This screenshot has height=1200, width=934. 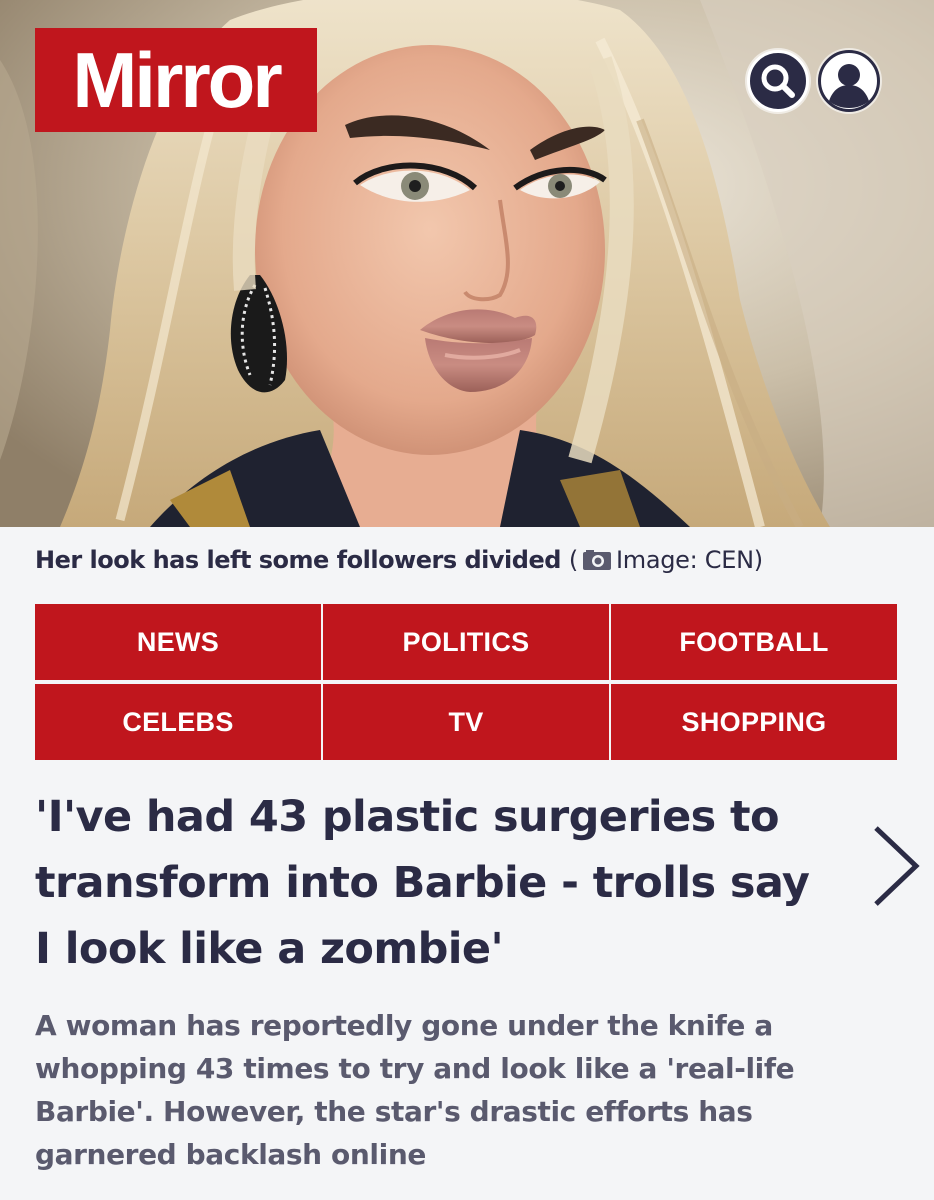 I want to click on camera-icon, so click(x=596, y=560).